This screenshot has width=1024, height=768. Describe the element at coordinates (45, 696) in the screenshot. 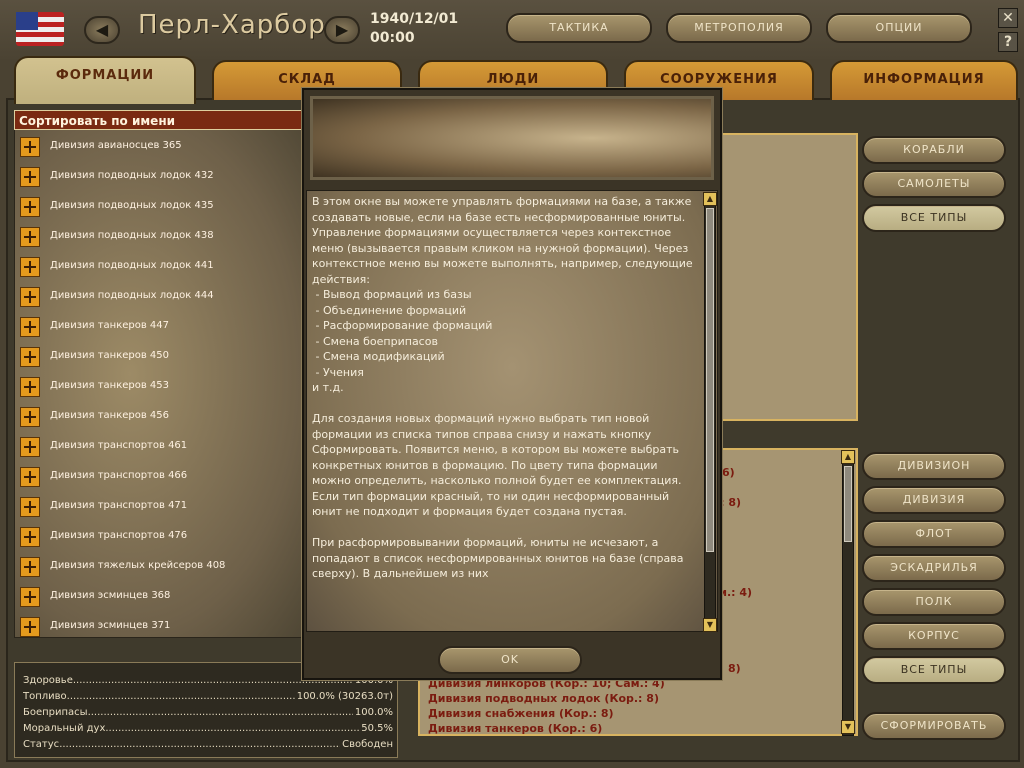

I see `stat-label: Топливо` at that location.